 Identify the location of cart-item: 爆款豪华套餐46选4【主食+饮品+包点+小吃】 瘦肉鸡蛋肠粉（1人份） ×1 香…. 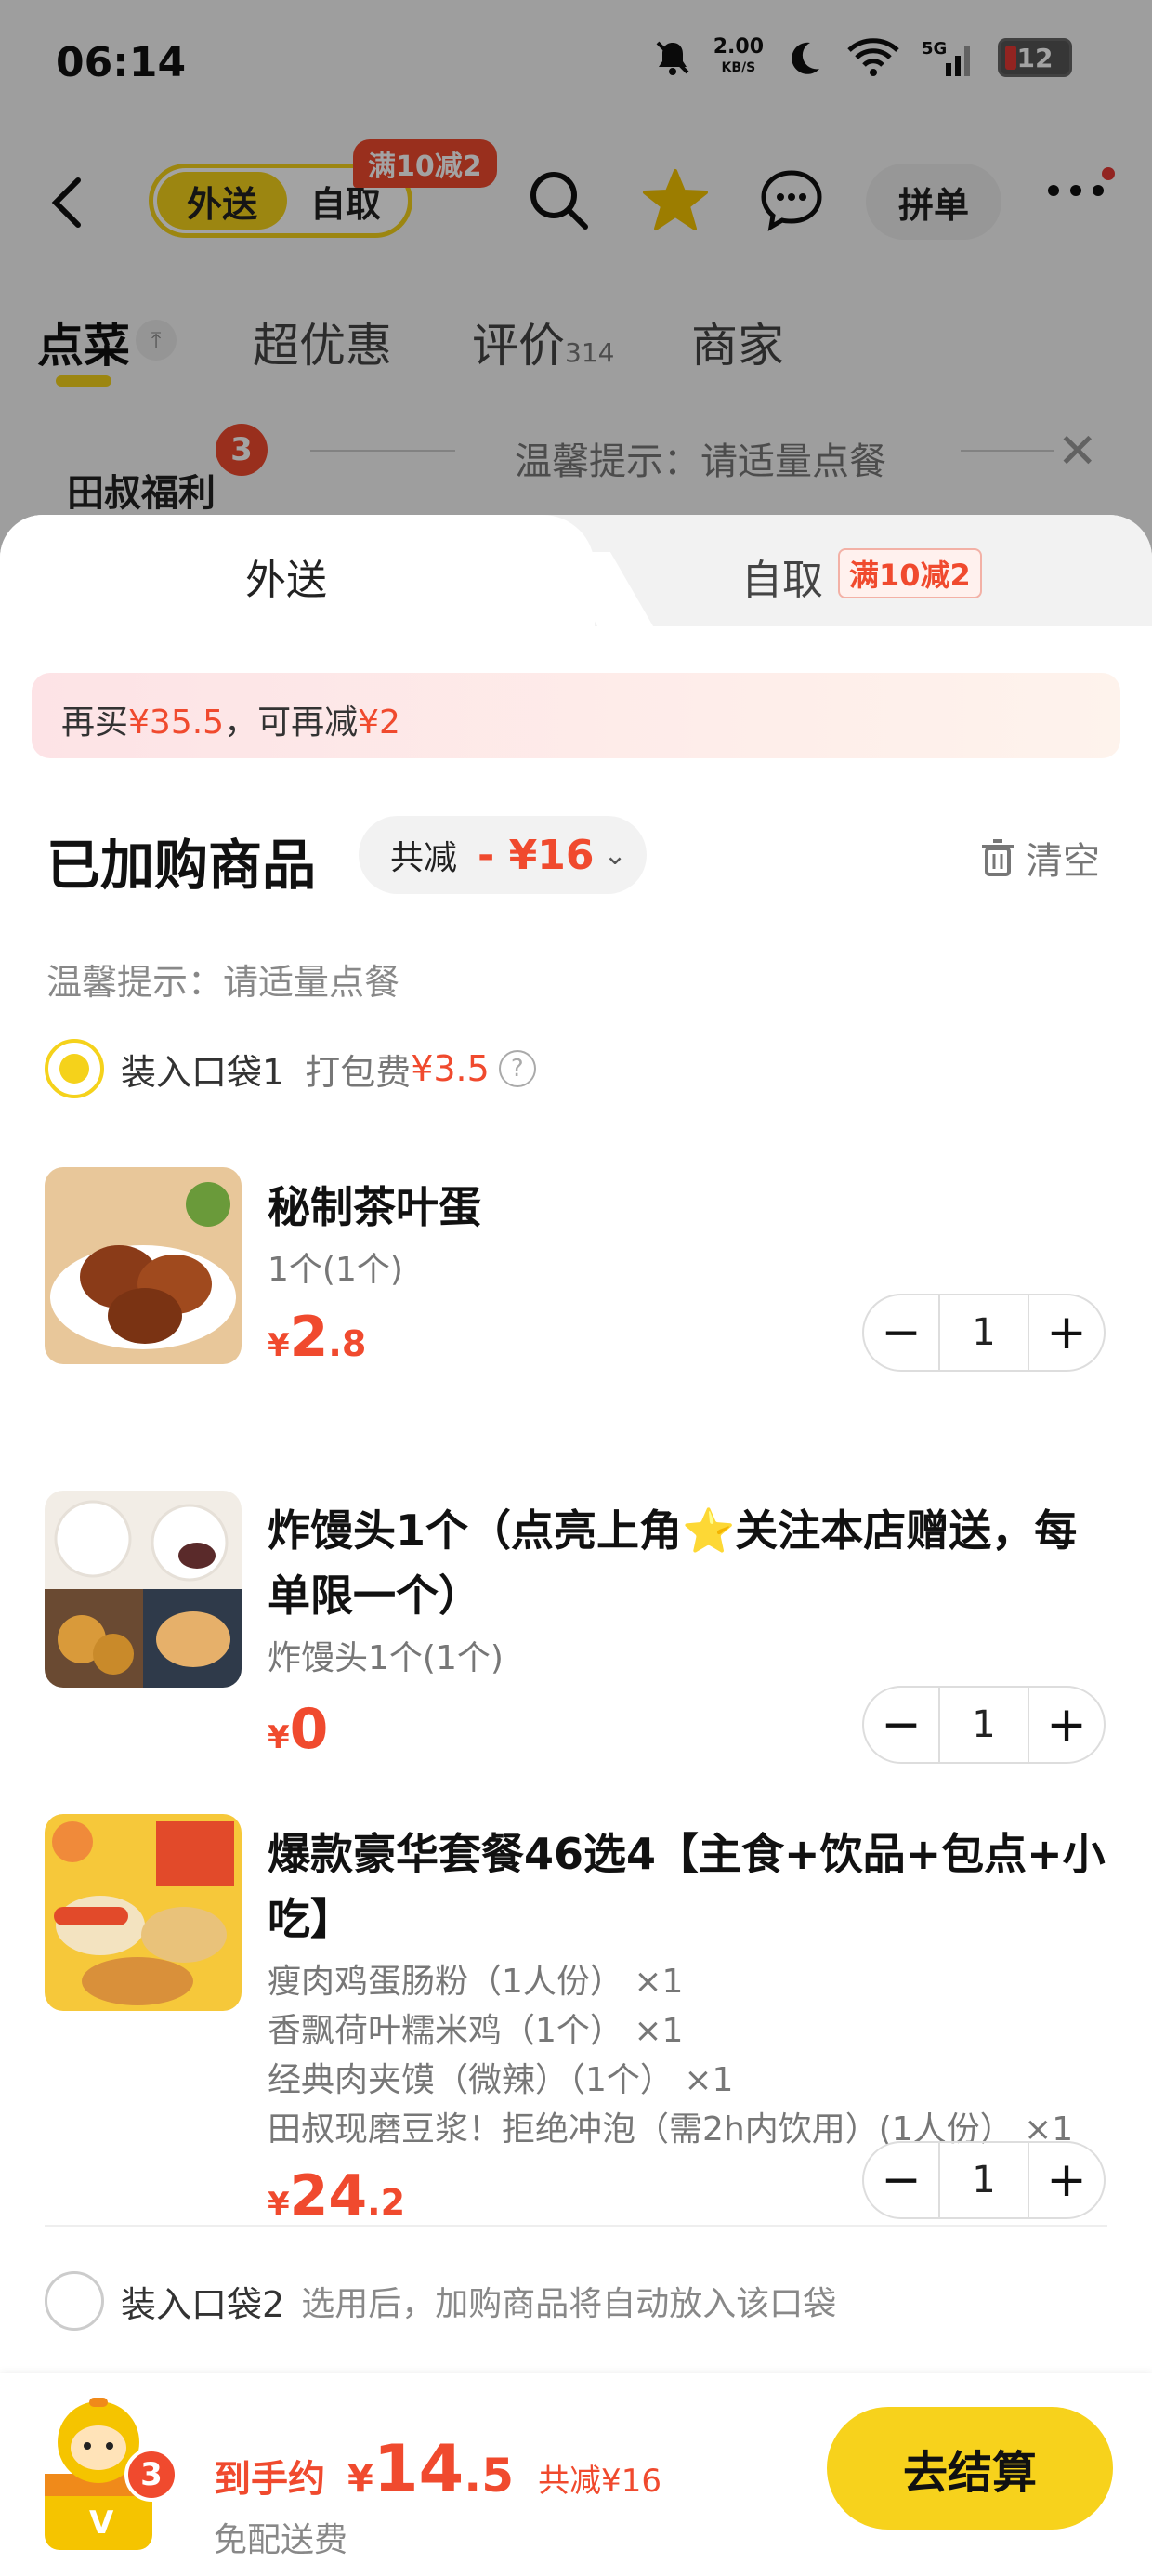
(579, 2021).